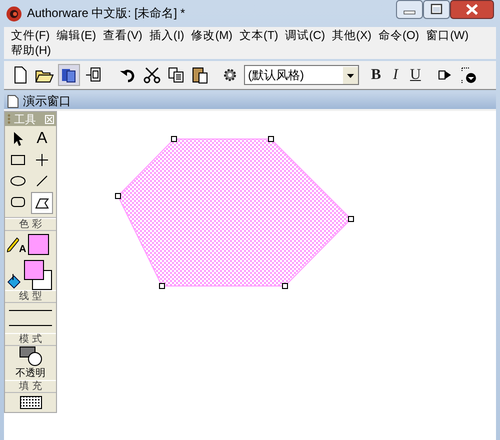 This screenshot has height=440, width=500. I want to click on window-title: Authorware 中文版: [未命名] *, so click(106, 13).